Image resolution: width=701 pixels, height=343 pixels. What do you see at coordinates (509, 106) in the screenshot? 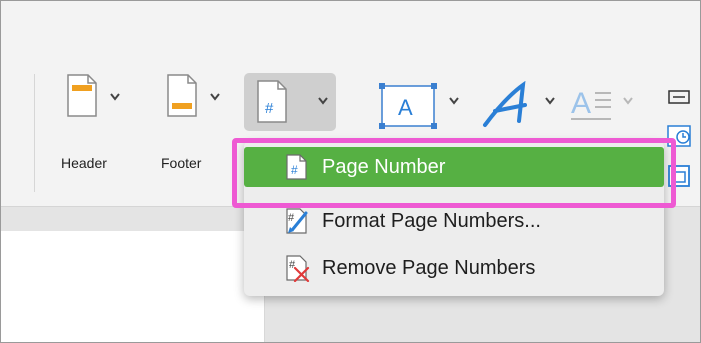
I see `wordart-icon` at bounding box center [509, 106].